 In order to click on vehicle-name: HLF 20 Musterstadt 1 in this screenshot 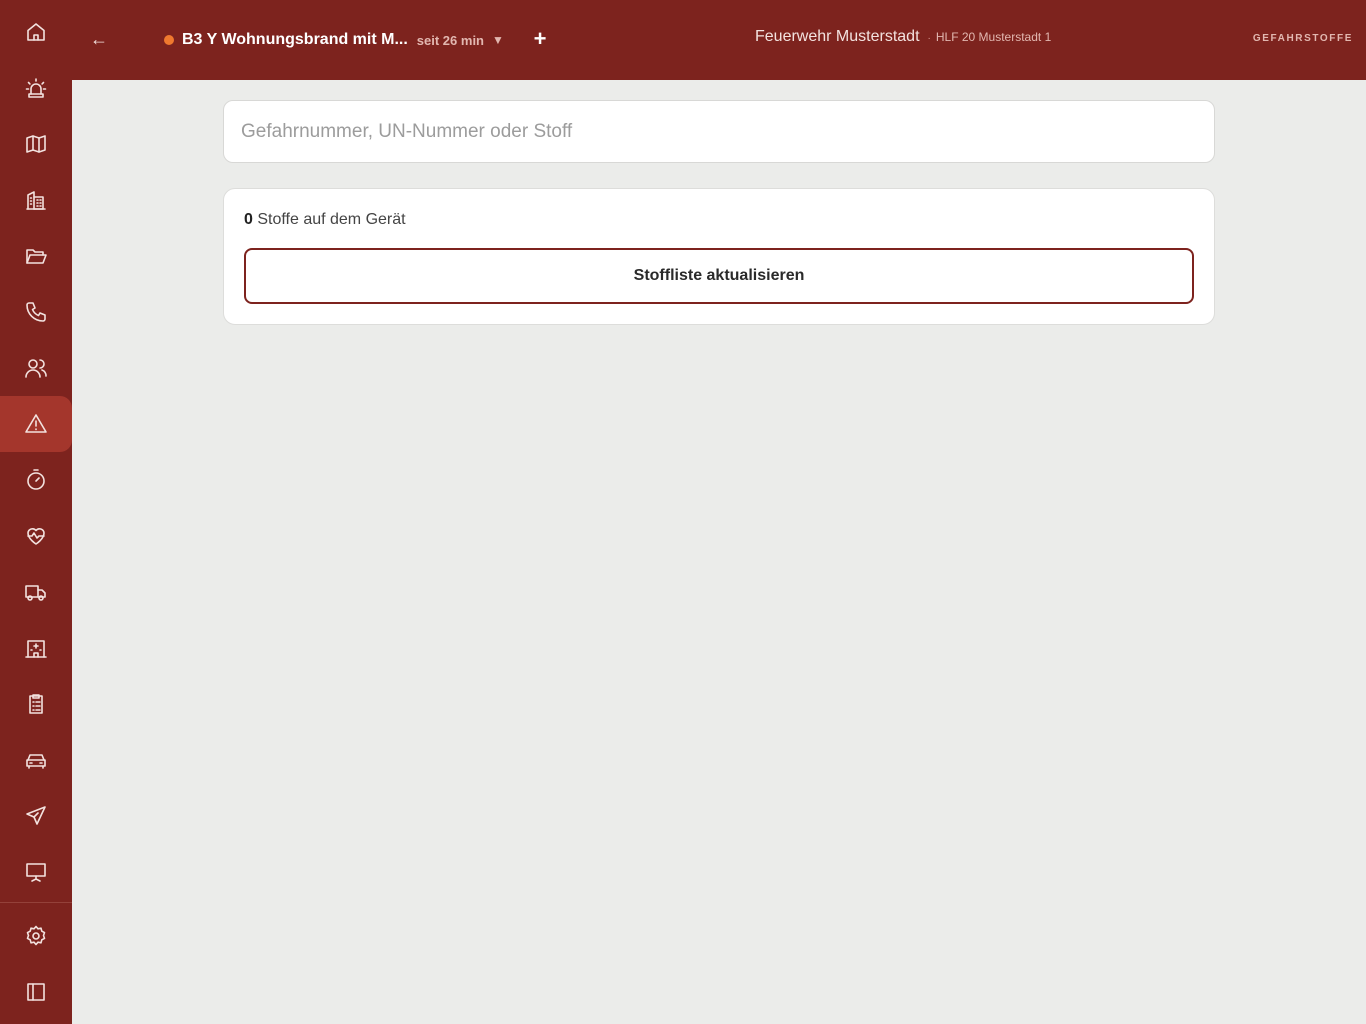, I will do `click(993, 37)`.